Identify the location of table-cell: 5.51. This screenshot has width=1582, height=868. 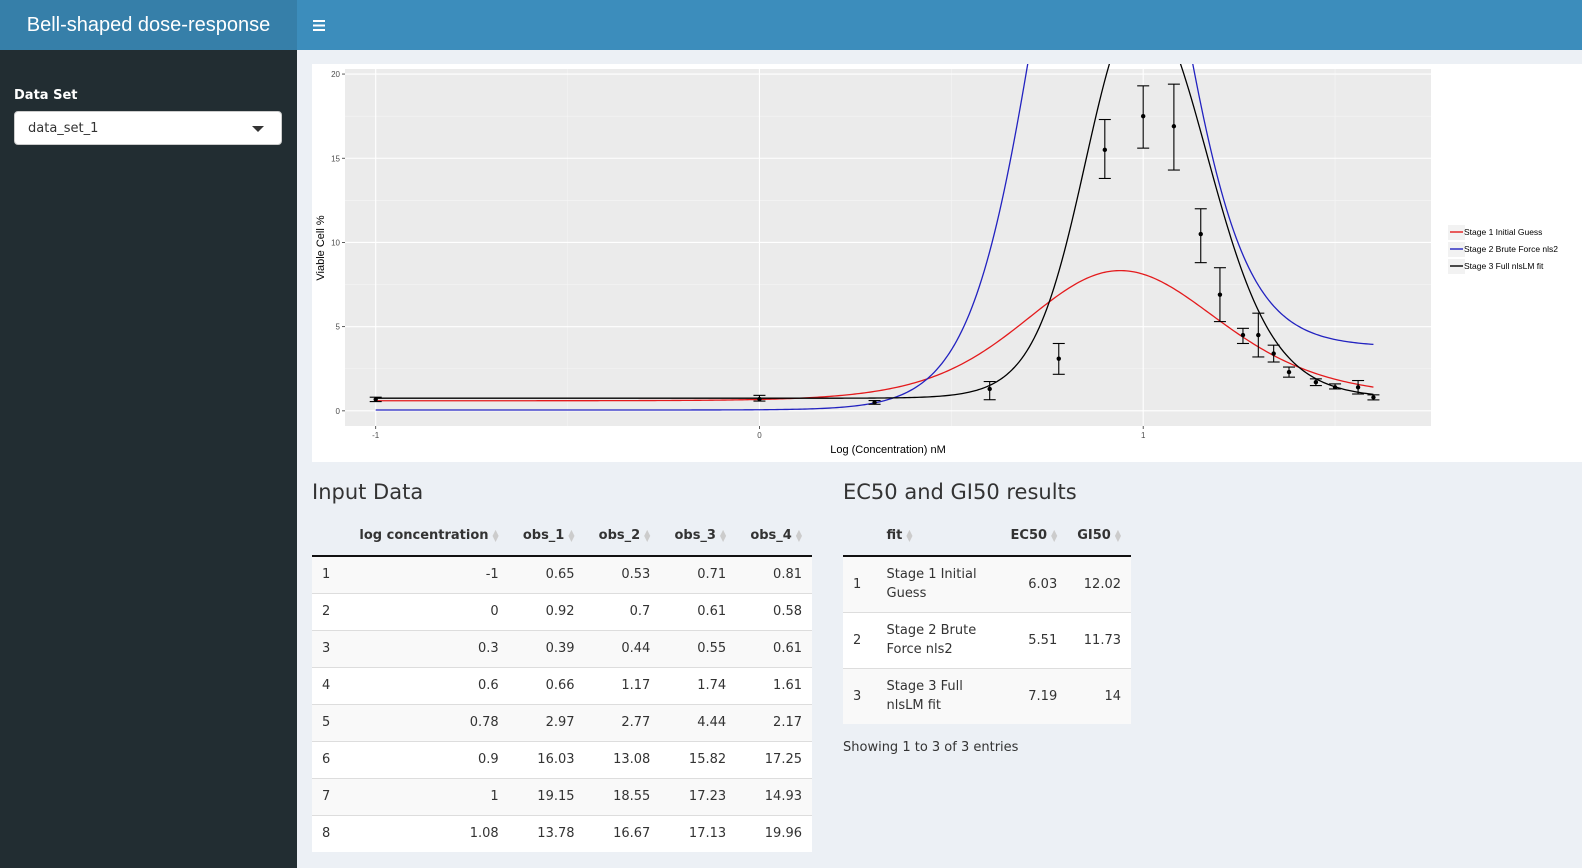
(1034, 639).